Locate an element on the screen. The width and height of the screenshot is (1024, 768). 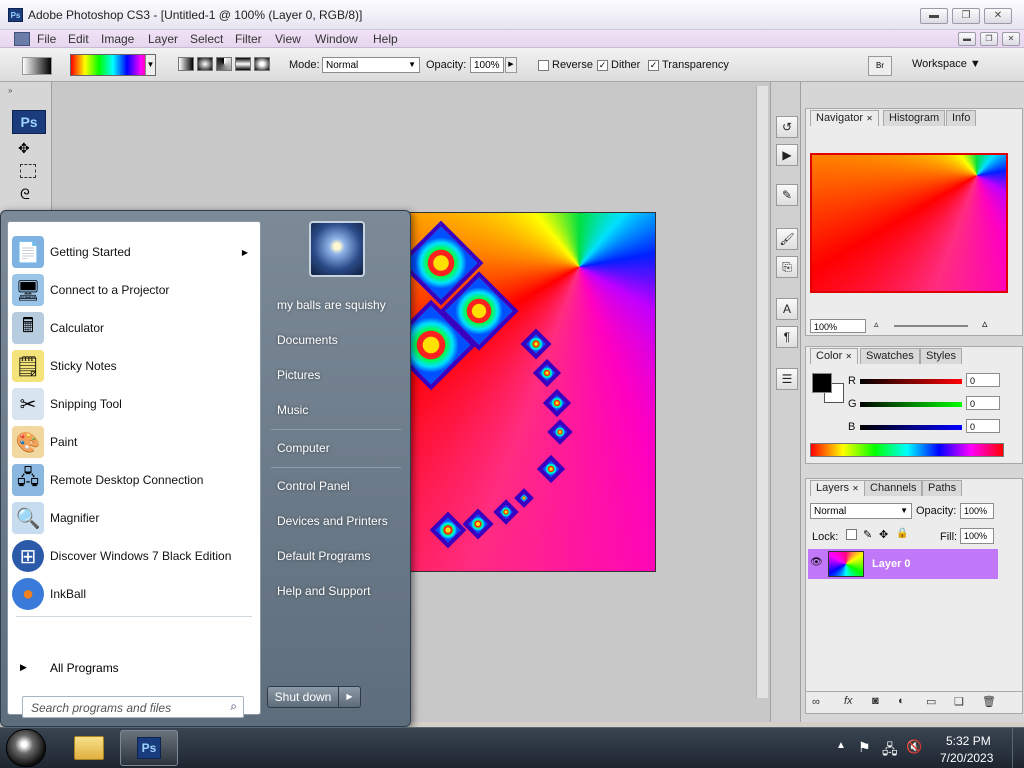
program-sticky-notes: 🗒 Sticky Notes is located at coordinates (134, 366).